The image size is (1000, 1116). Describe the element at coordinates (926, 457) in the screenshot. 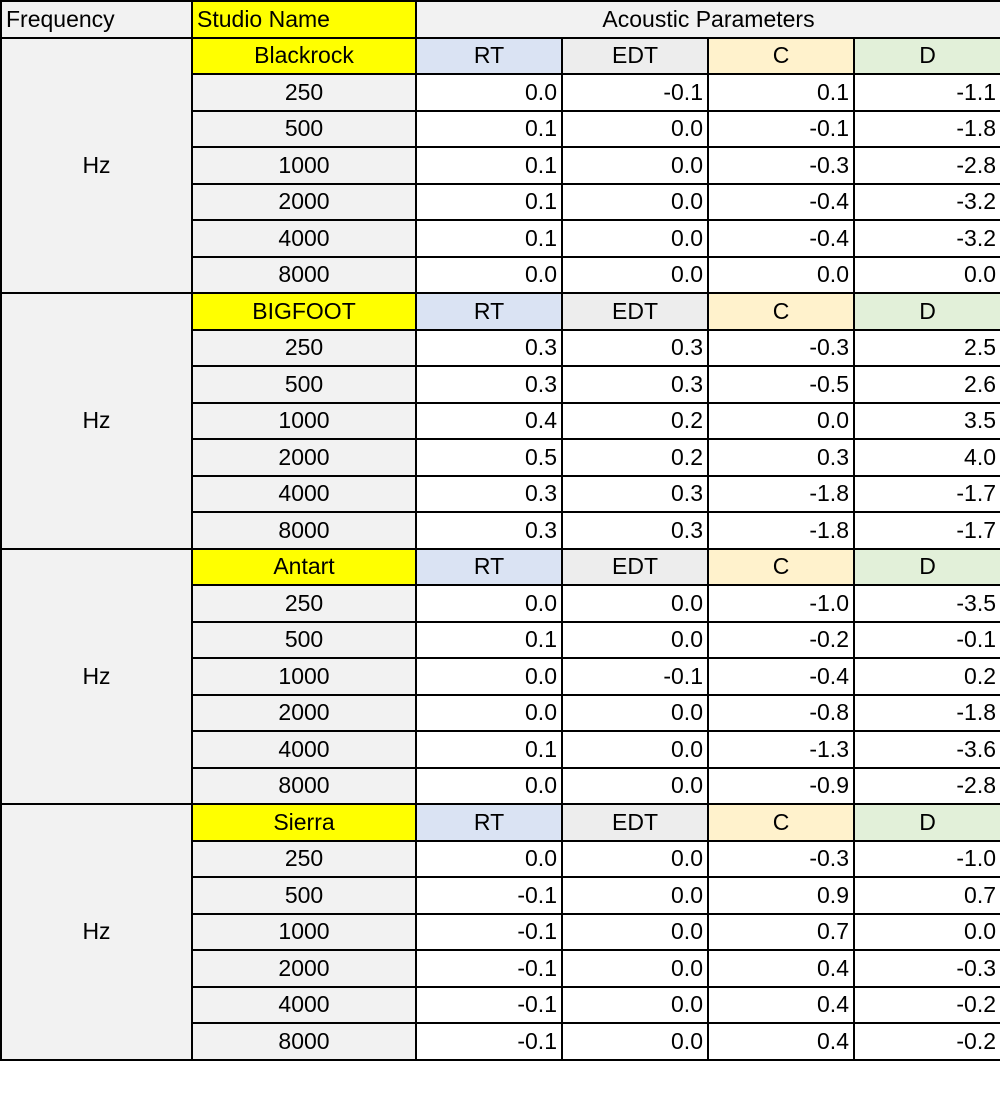

I see `value-cell-d: 4.0` at that location.